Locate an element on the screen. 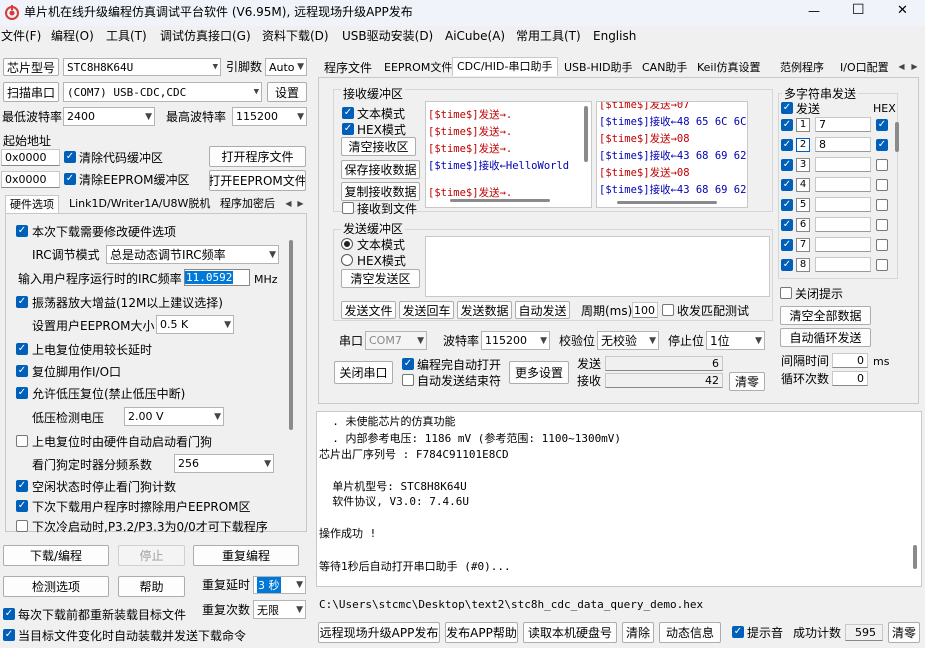  tab-scroll-right-icon: ▶ is located at coordinates (300, 203).